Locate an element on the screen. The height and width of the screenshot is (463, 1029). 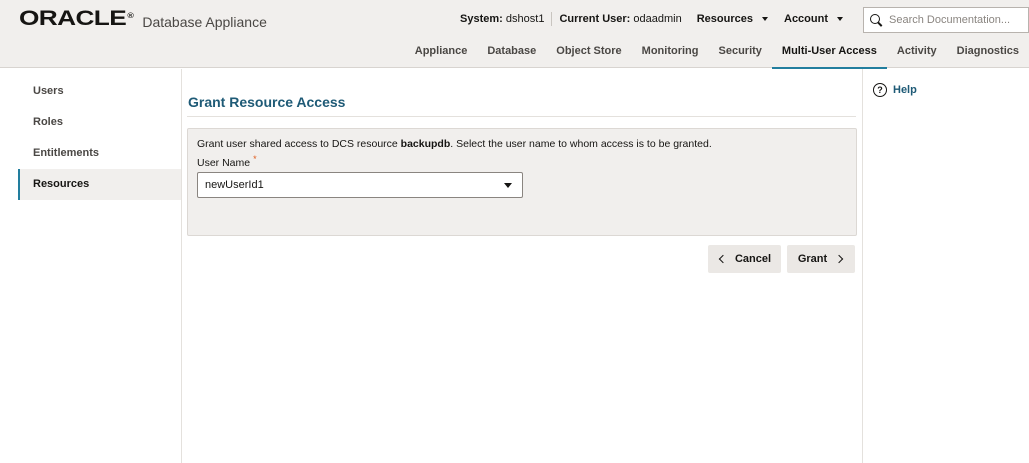
tab-monitoring: Monitoring is located at coordinates (670, 55).